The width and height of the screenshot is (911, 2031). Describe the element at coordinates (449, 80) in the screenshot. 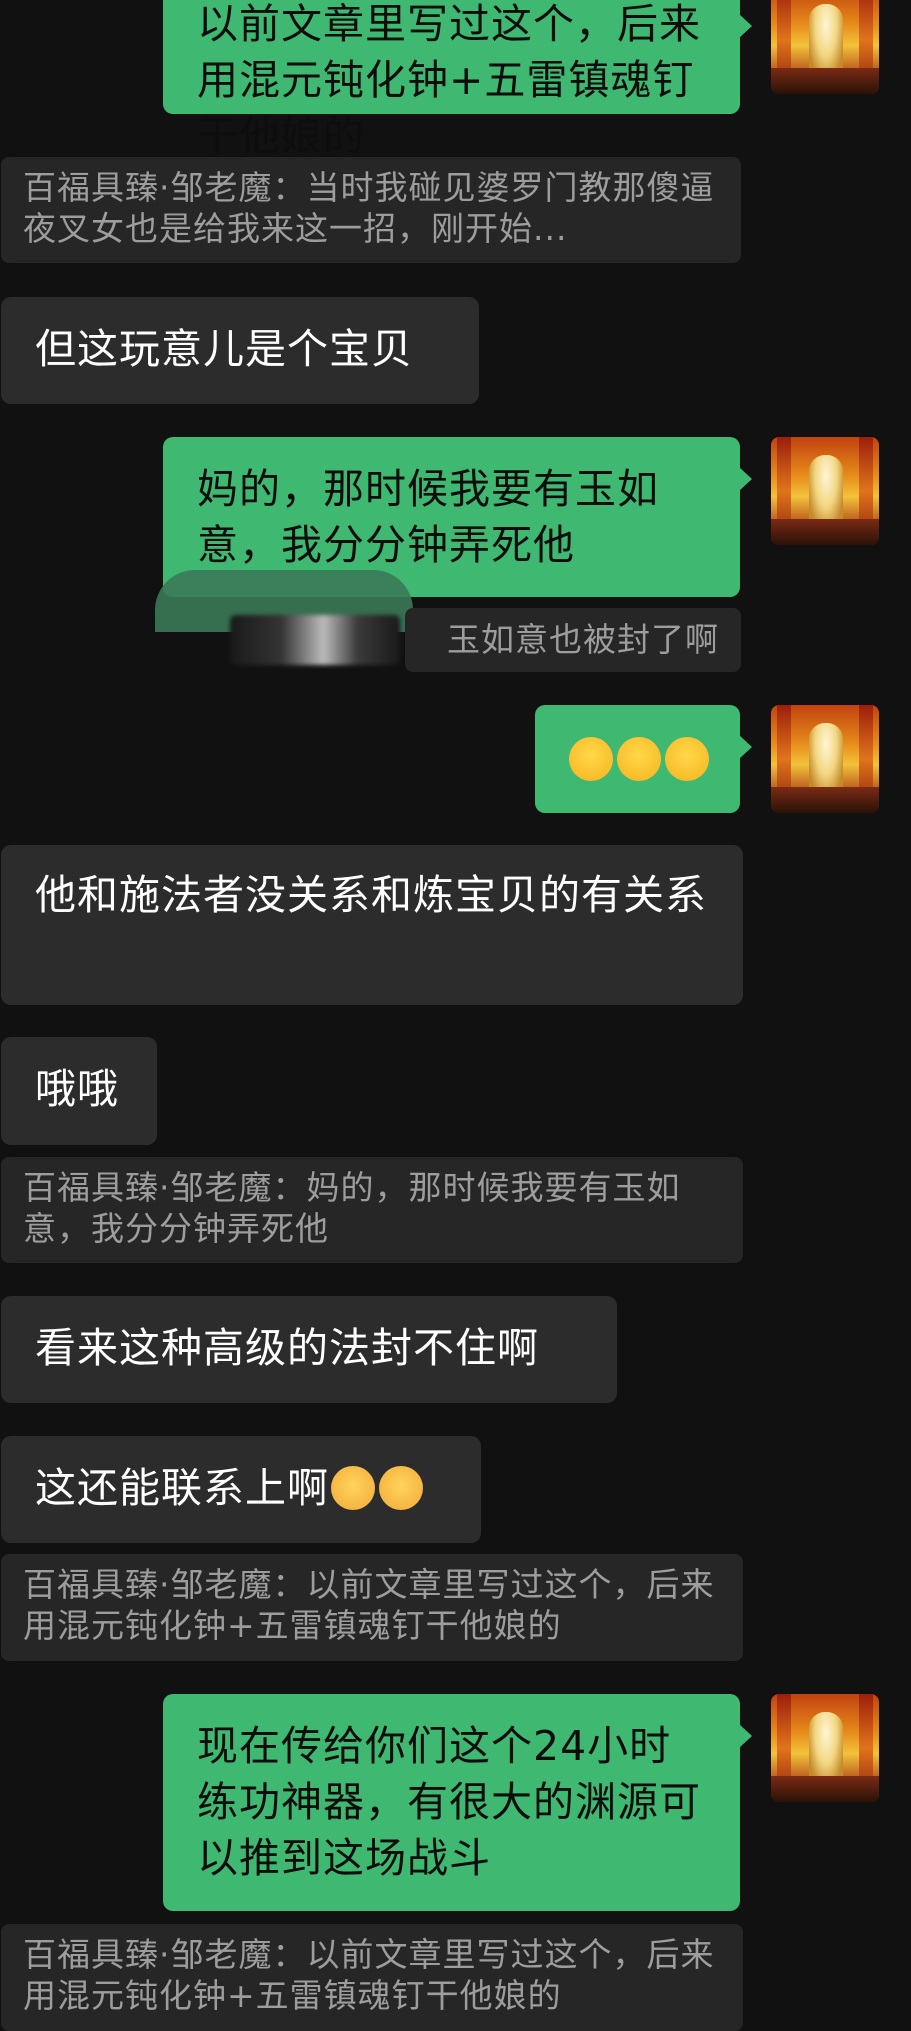

I see `message-text: 以前文章里写过这个，后来用混元钝化钟+五雷镇魂钉干他娘的` at that location.